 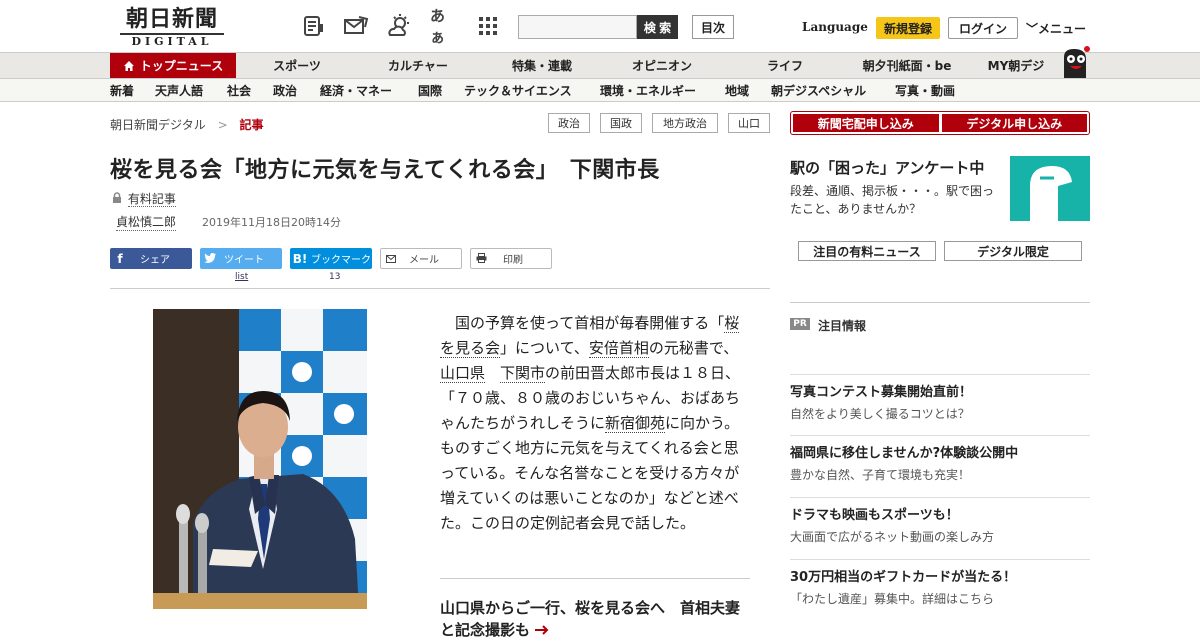 What do you see at coordinates (1062, 29) in the screenshot?
I see `menu-label: メニュー` at bounding box center [1062, 29].